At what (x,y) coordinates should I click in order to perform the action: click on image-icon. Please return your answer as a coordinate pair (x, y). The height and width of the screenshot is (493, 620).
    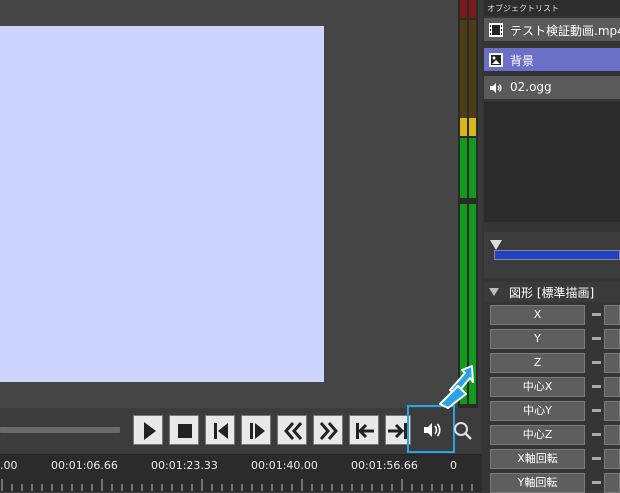
    Looking at the image, I should click on (496, 60).